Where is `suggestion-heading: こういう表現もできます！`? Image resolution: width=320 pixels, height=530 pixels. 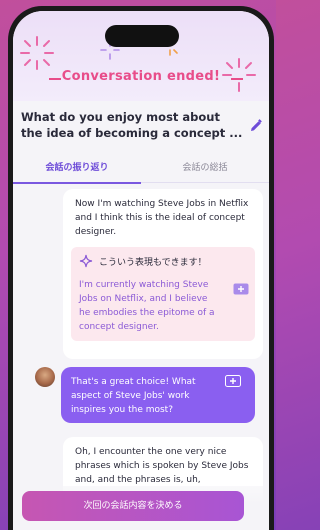
suggestion-heading: こういう表現もできます！ is located at coordinates (153, 262).